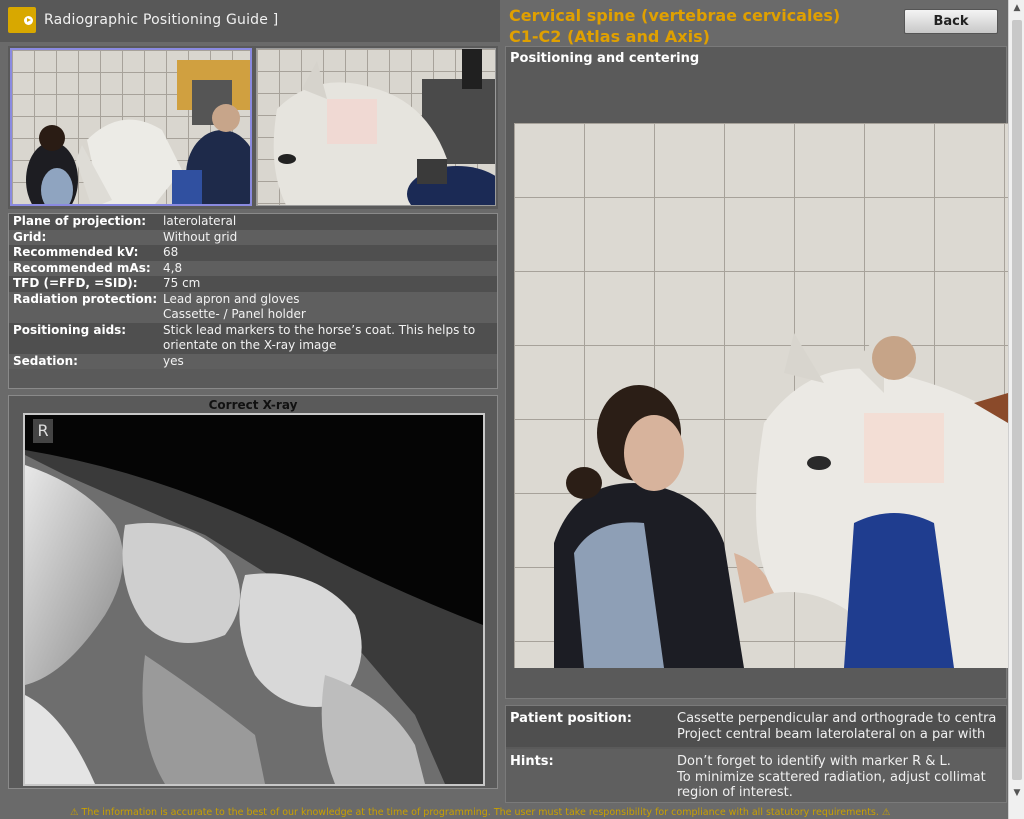 This screenshot has width=1024, height=819. Describe the element at coordinates (1017, 400) in the screenshot. I see `scrollbar-thumb` at that location.